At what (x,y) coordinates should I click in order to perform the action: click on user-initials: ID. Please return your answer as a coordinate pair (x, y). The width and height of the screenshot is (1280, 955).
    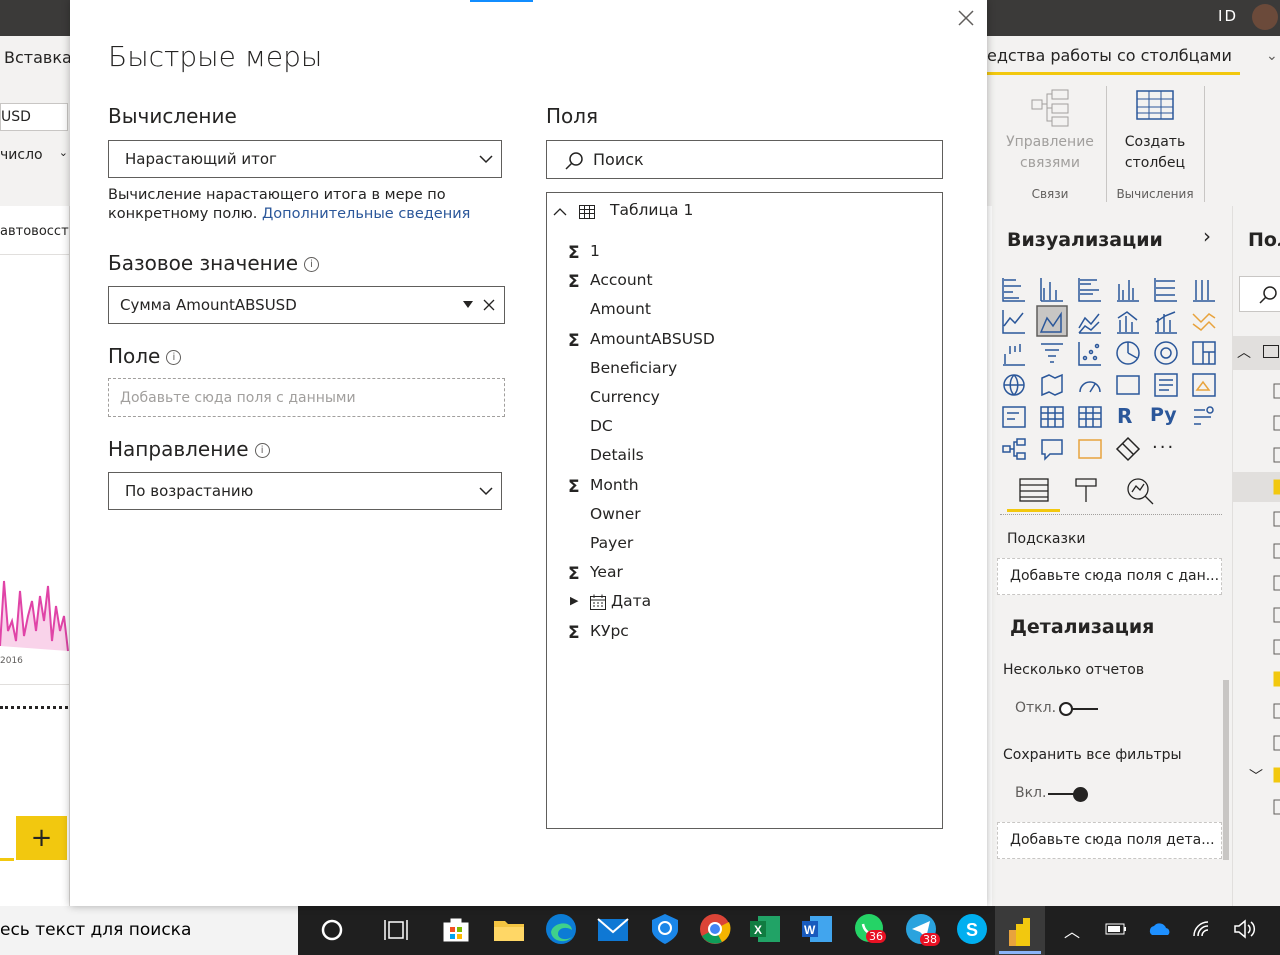
    Looking at the image, I should click on (1228, 16).